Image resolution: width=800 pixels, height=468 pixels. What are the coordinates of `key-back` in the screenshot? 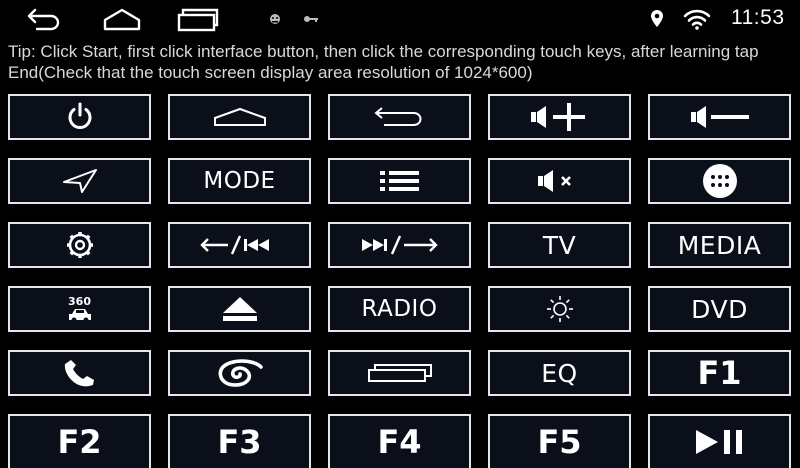 It's located at (399, 117).